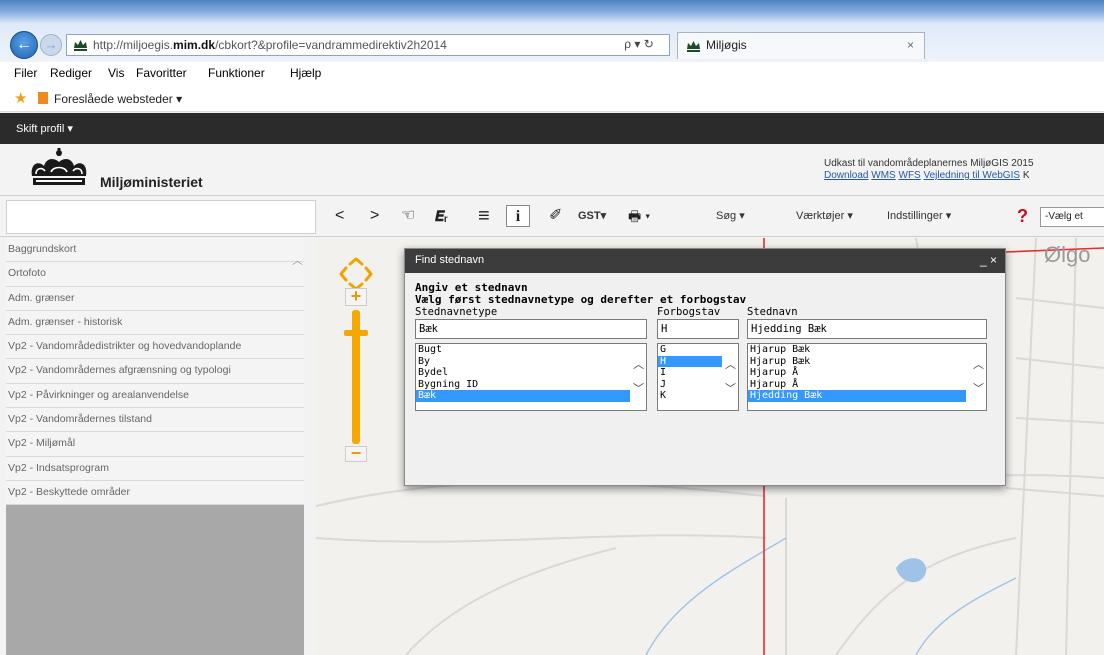  I want to click on logo-text: Miljøministeriet, so click(151, 182).